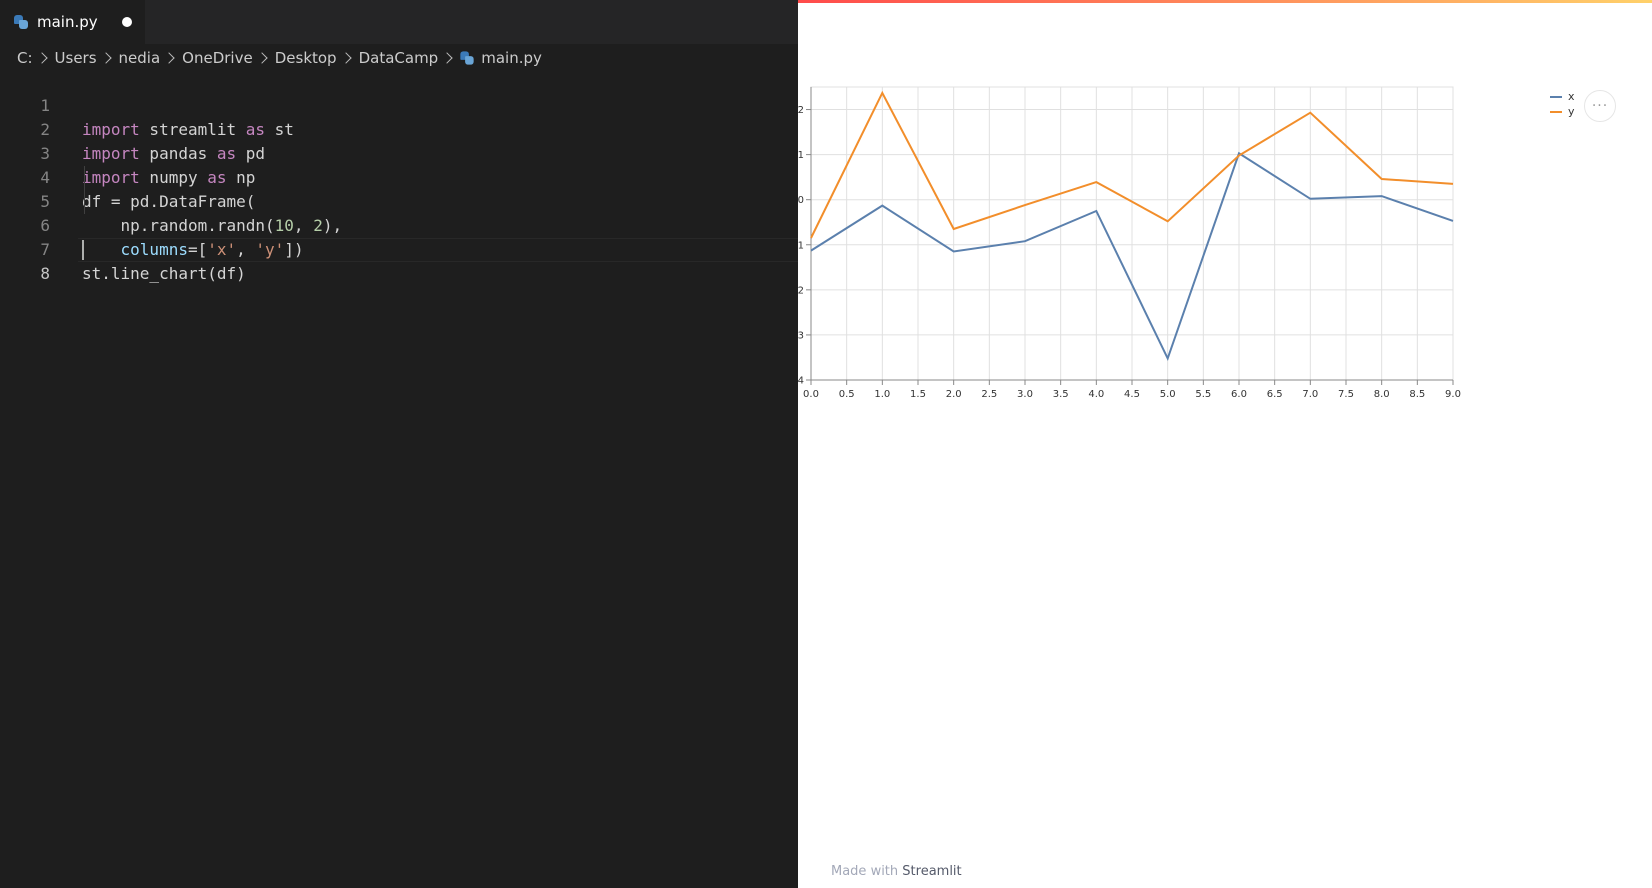 Image resolution: width=1652 pixels, height=888 pixels. I want to click on x-tick-label: 6.0, so click(1239, 394).